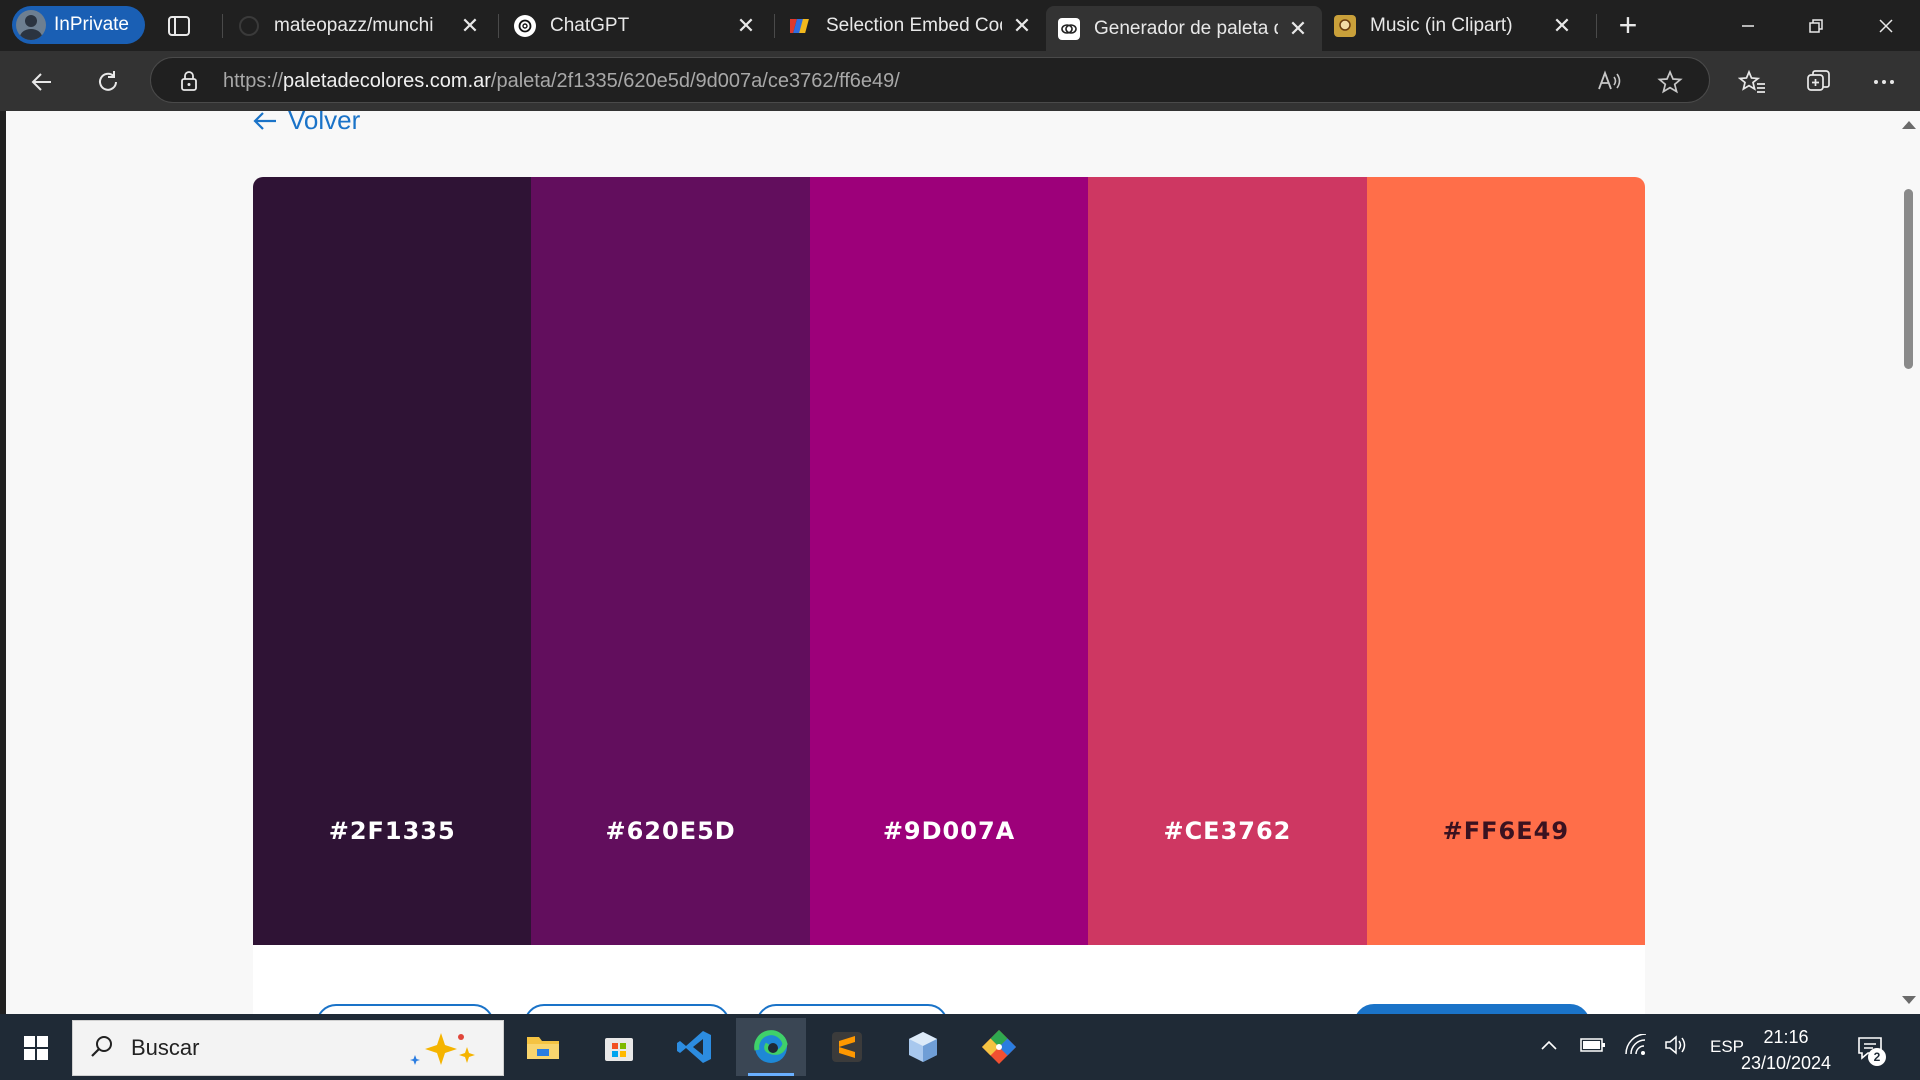 The image size is (1920, 1080). Describe the element at coordinates (1884, 82) in the screenshot. I see `more-options-icon` at that location.